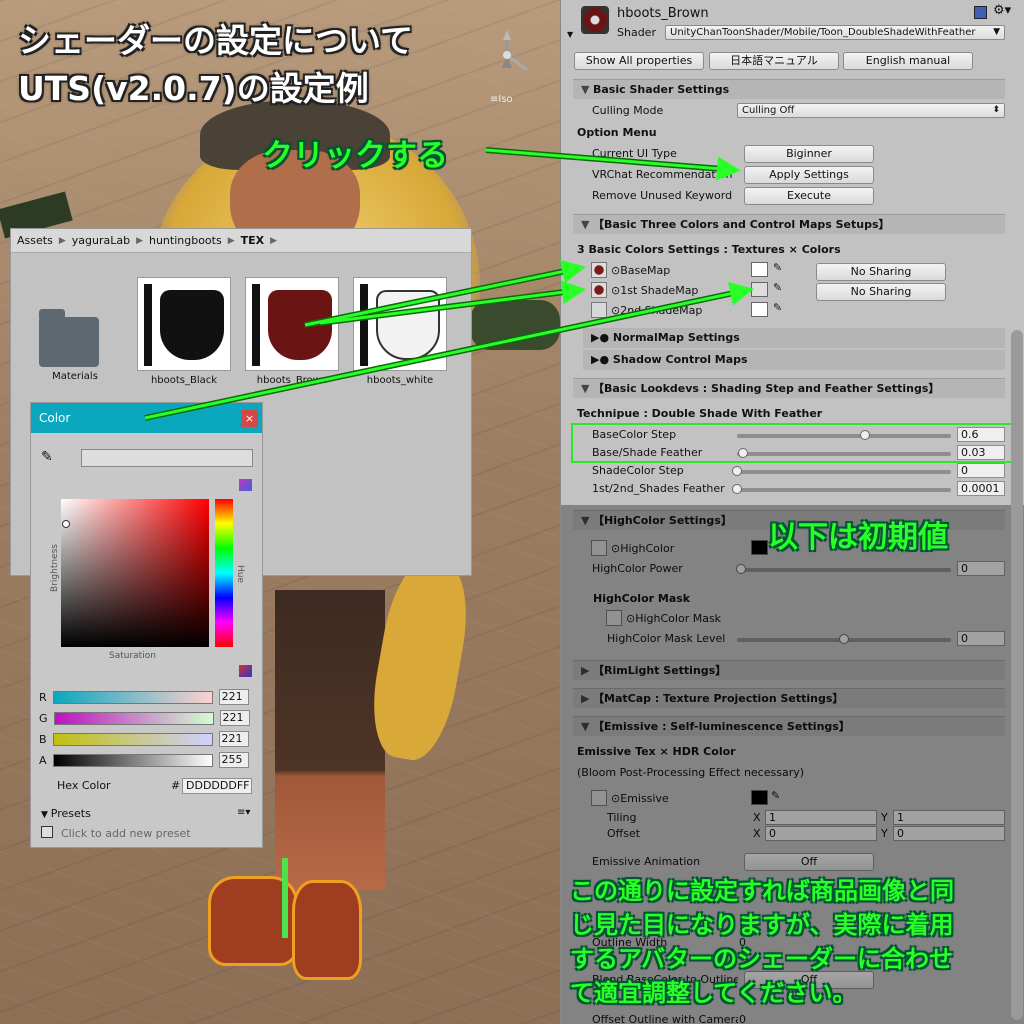 The width and height of the screenshot is (1024, 1024). I want to click on help-icon, so click(980, 12).